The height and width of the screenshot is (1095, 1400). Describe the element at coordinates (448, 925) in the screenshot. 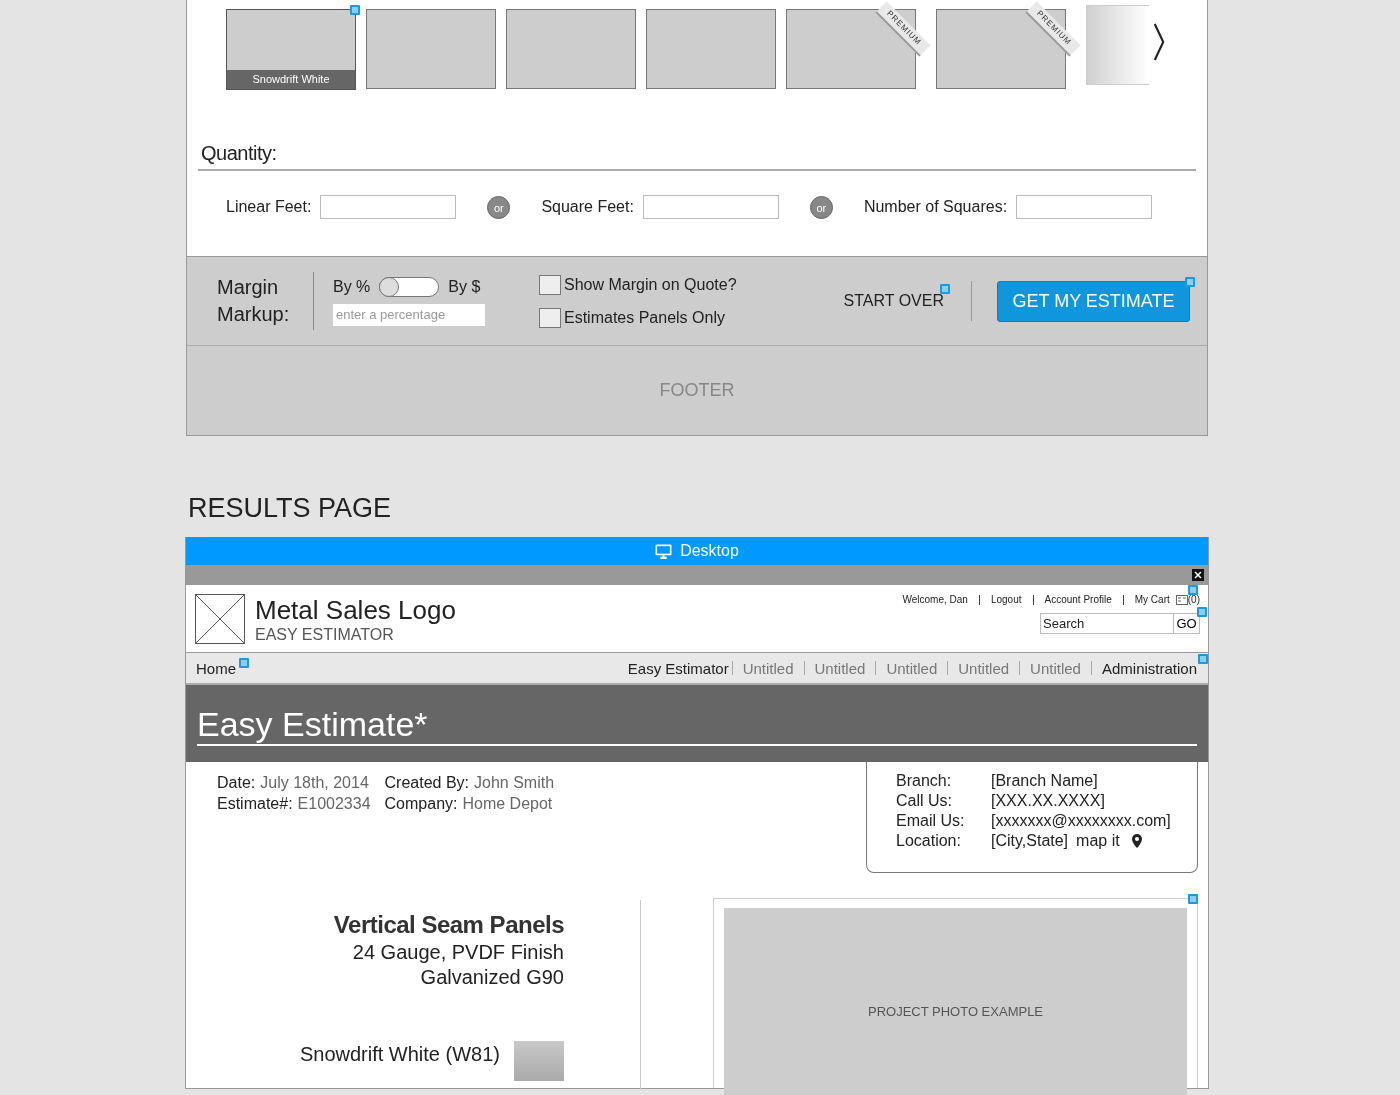

I see `product-name: Vertical Seam Panels` at that location.